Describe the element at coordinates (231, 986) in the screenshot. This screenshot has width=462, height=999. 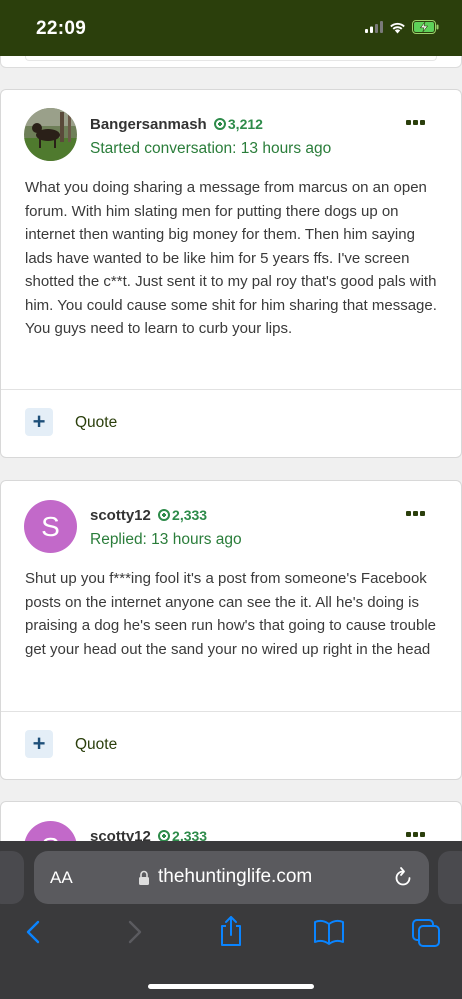
I see `home-indicator` at that location.